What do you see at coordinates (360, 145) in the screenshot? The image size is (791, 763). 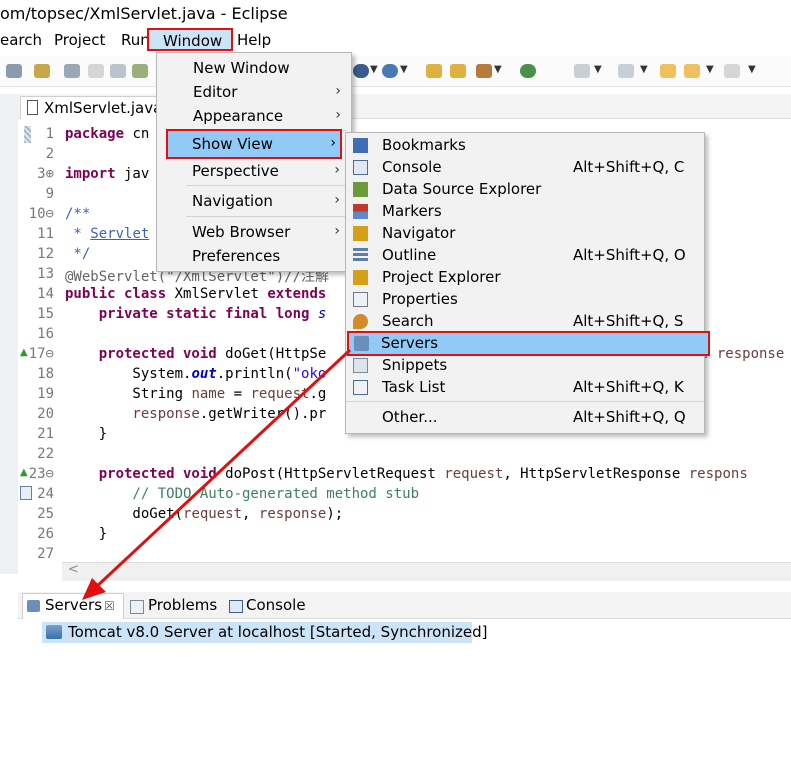 I see `bookmarks-icon` at bounding box center [360, 145].